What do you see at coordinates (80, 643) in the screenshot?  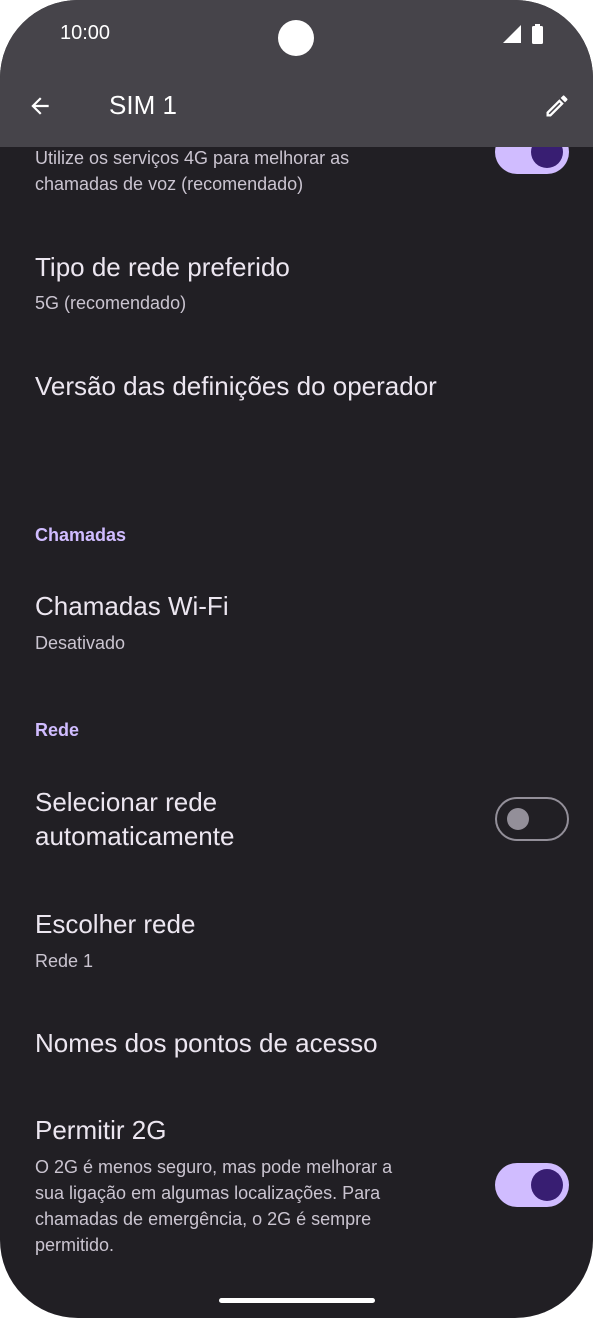 I see `wifi-calling-summary: Desativado` at bounding box center [80, 643].